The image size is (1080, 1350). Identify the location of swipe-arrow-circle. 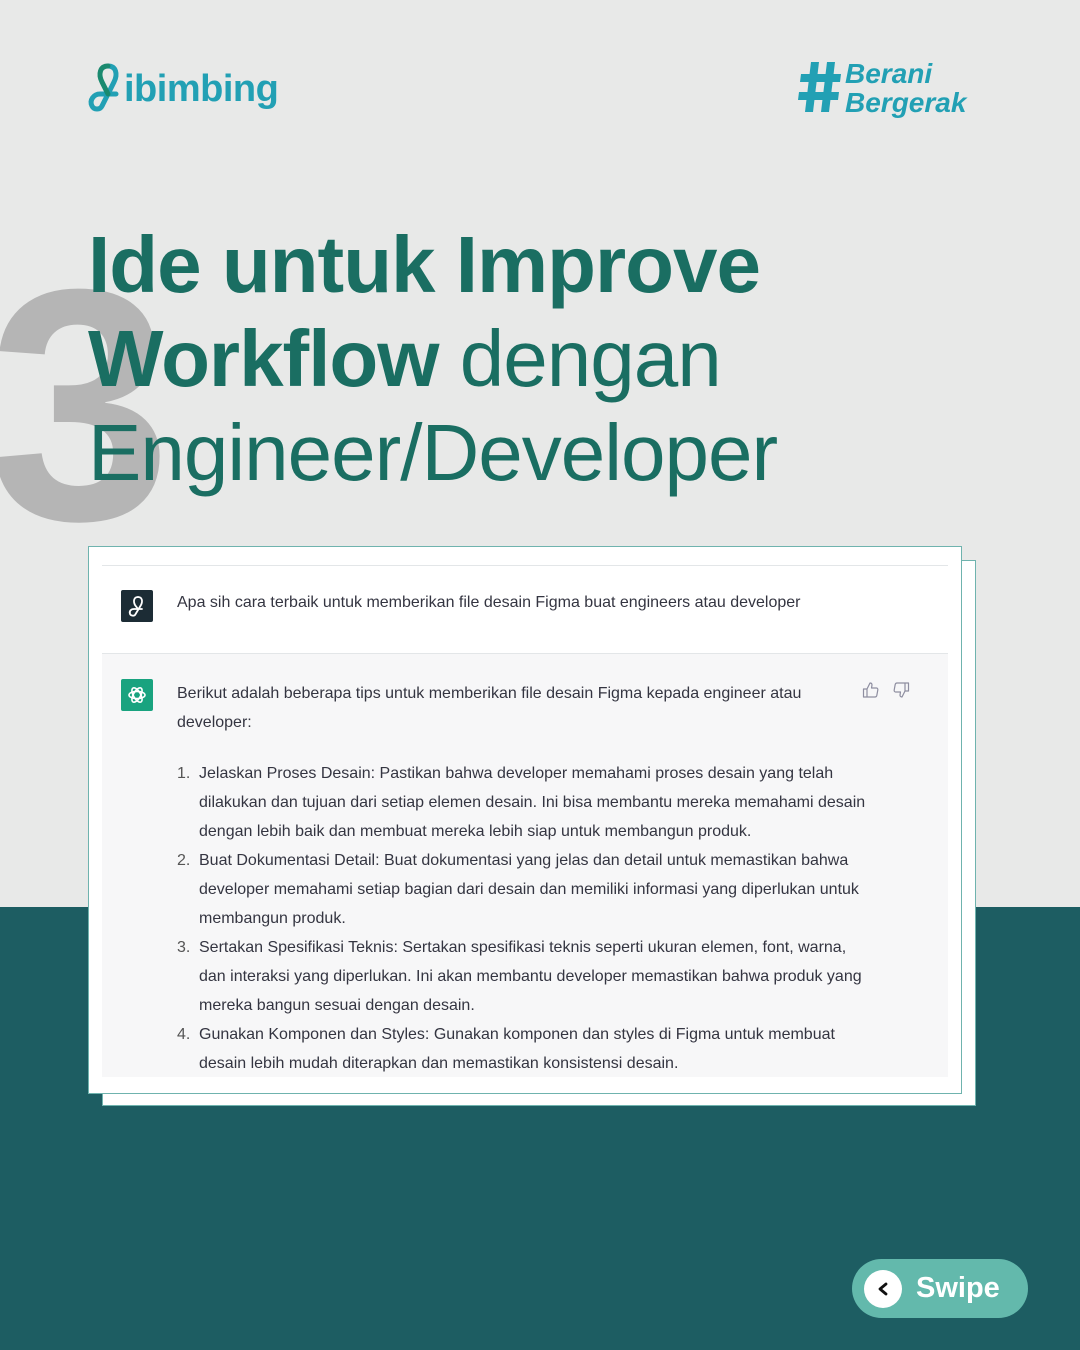
(883, 1288).